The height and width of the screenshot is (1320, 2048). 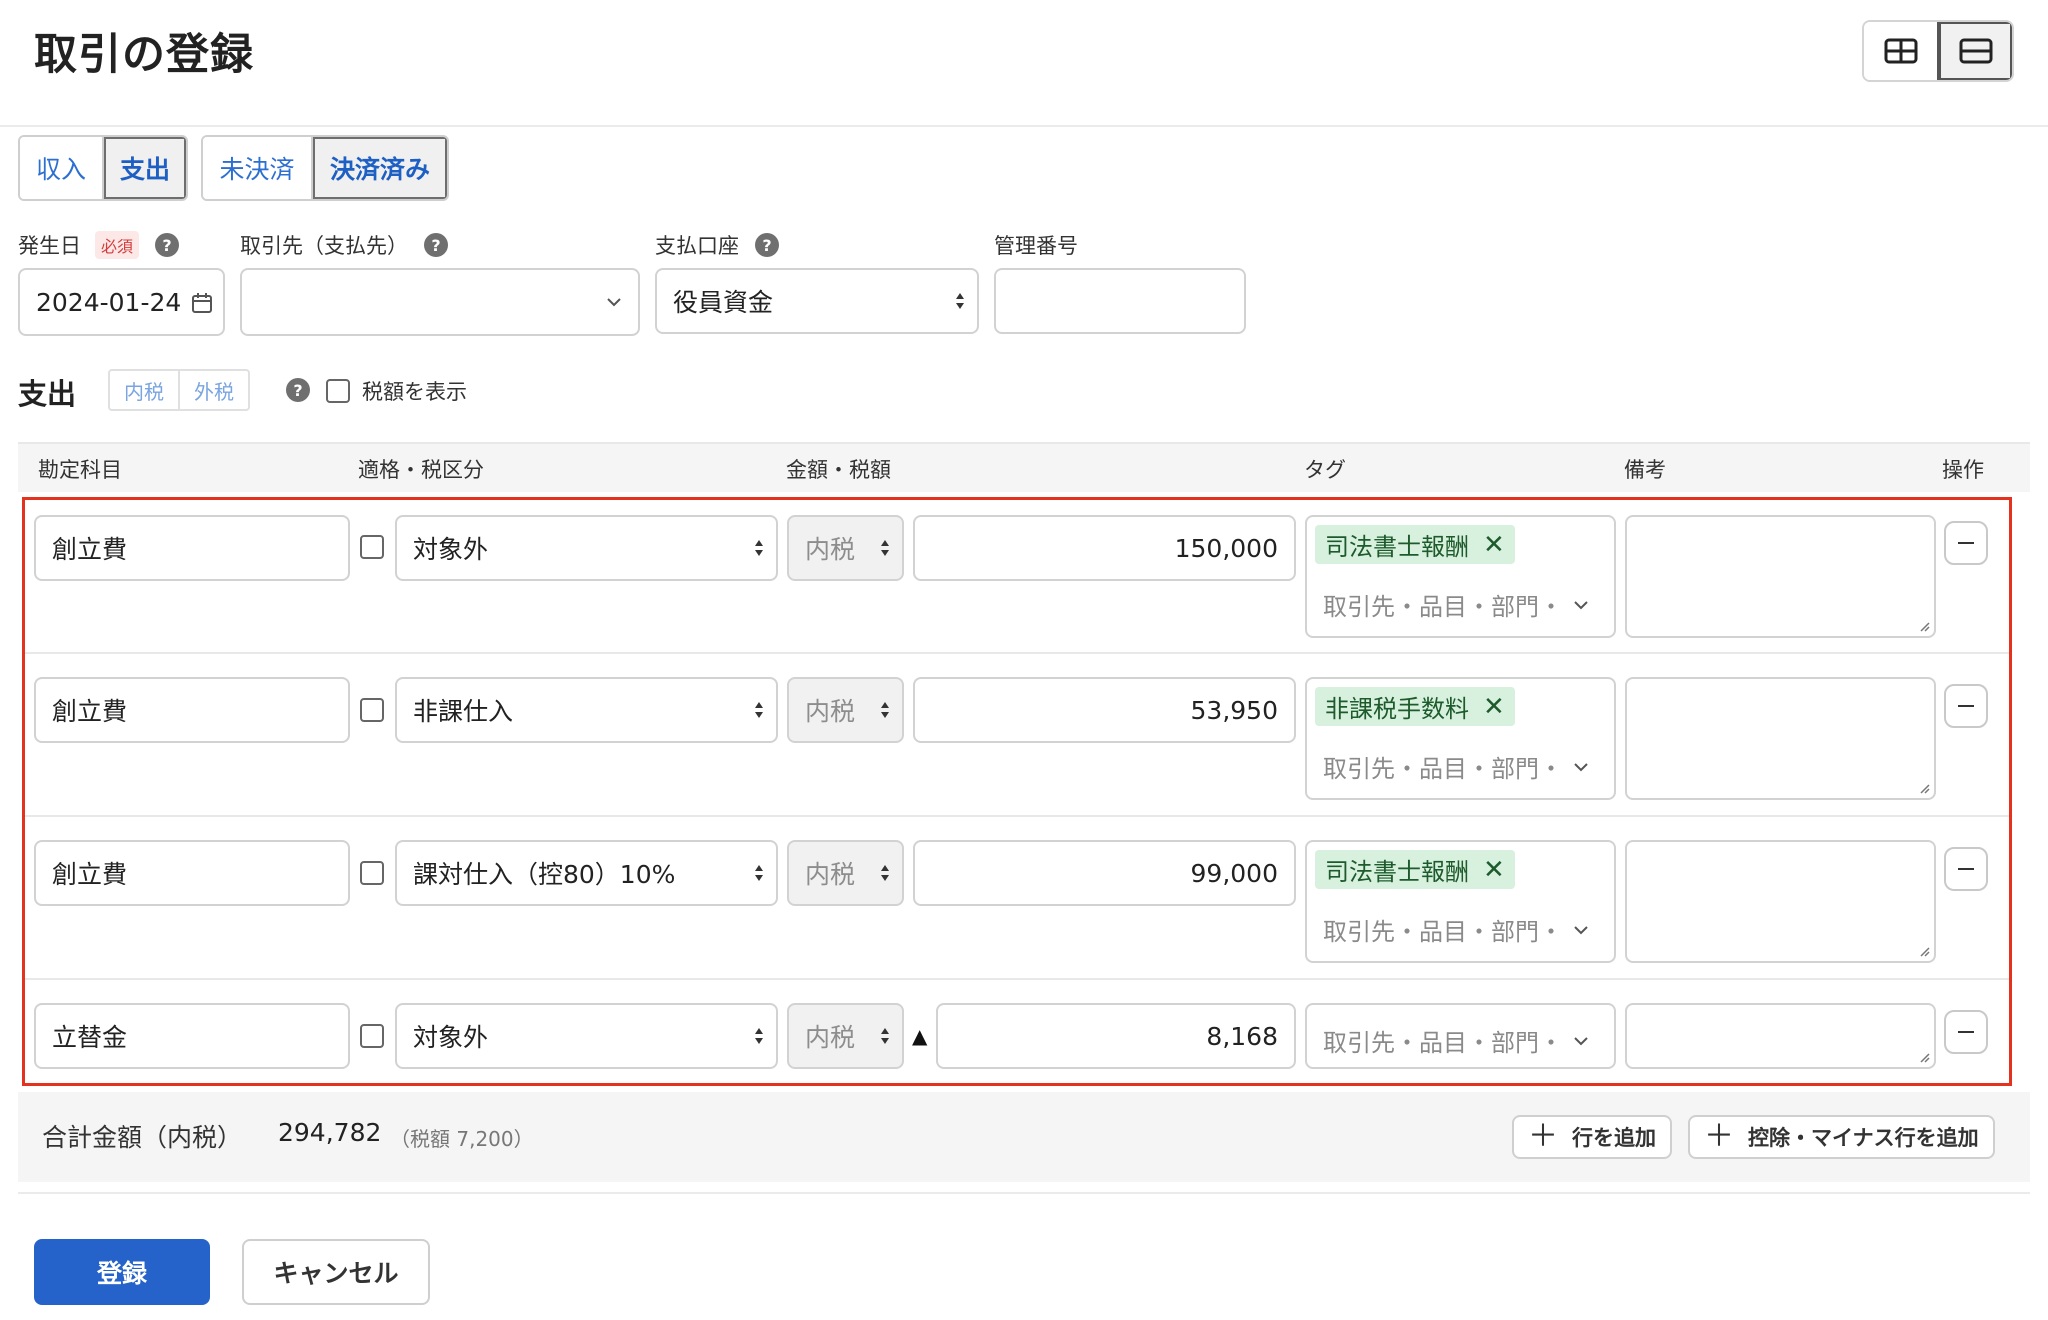 What do you see at coordinates (1592, 1137) in the screenshot?
I see `add-row-button: ＋ 行を追加` at bounding box center [1592, 1137].